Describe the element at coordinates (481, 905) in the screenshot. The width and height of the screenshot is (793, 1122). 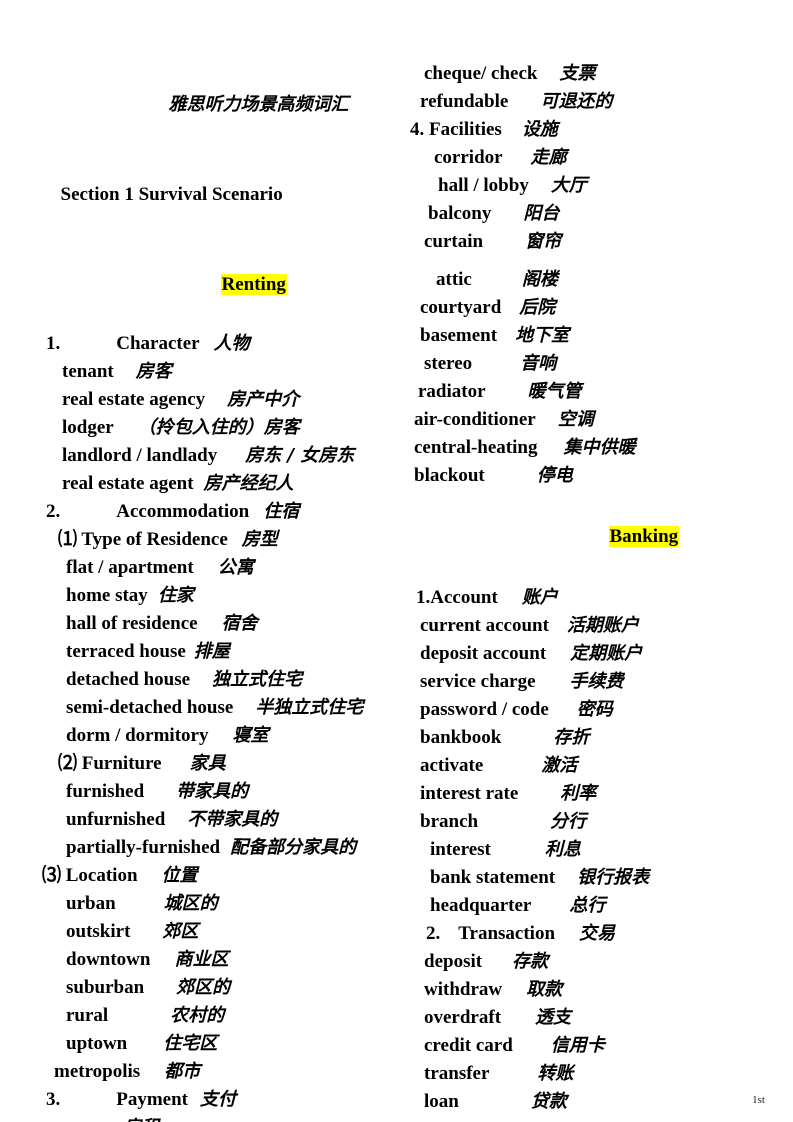
I see `vocab-term-en: headquarter` at that location.